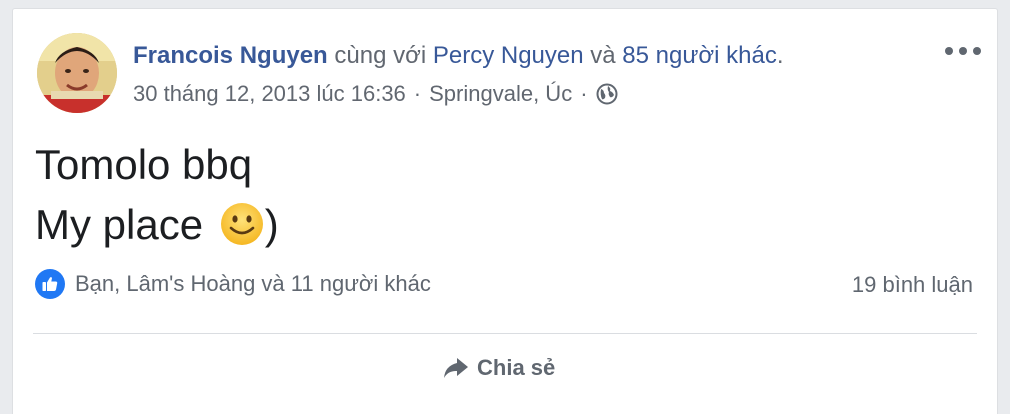 The width and height of the screenshot is (1010, 414). What do you see at coordinates (699, 55) in the screenshot?
I see `others-link: 85 người khác` at bounding box center [699, 55].